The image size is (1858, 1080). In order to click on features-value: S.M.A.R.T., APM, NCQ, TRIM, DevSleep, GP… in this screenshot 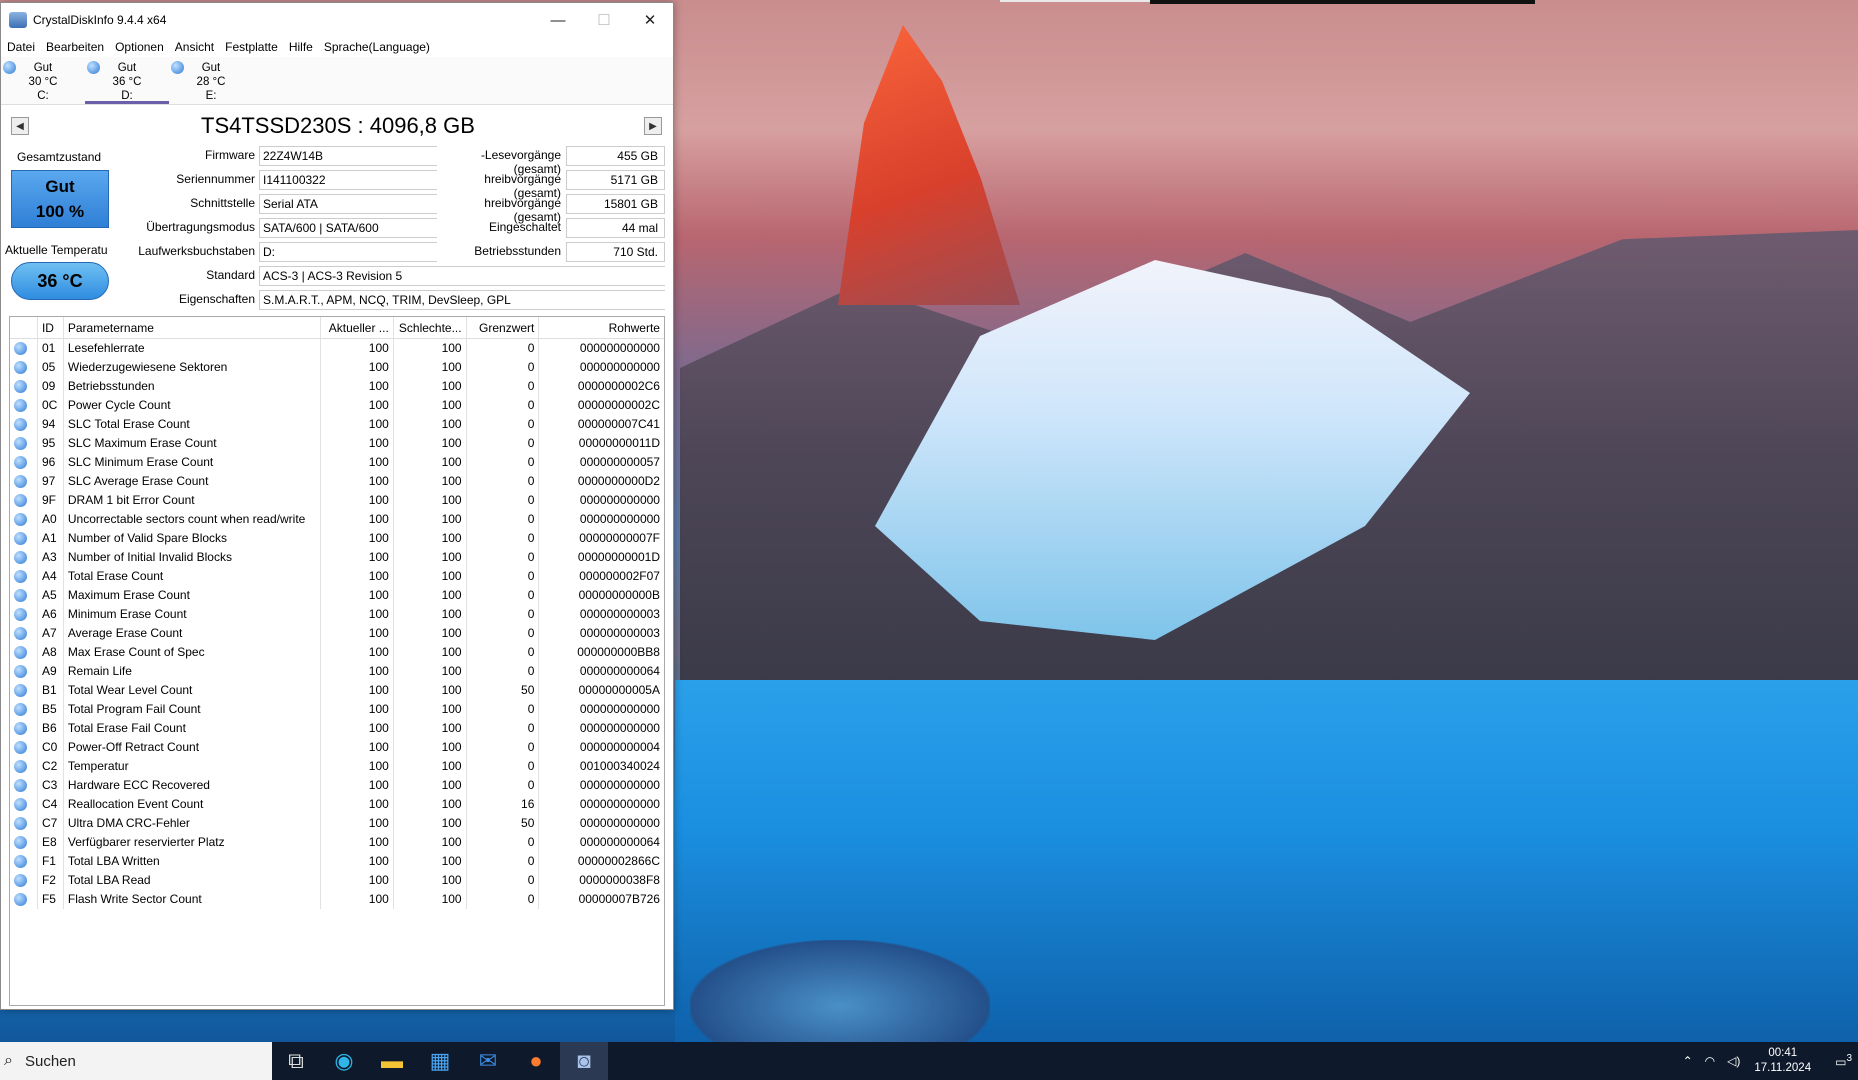, I will do `click(462, 300)`.